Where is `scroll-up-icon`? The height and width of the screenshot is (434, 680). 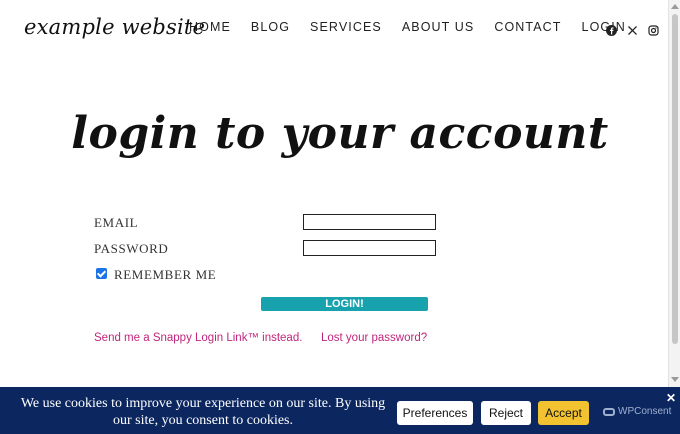 scroll-up-icon is located at coordinates (675, 6).